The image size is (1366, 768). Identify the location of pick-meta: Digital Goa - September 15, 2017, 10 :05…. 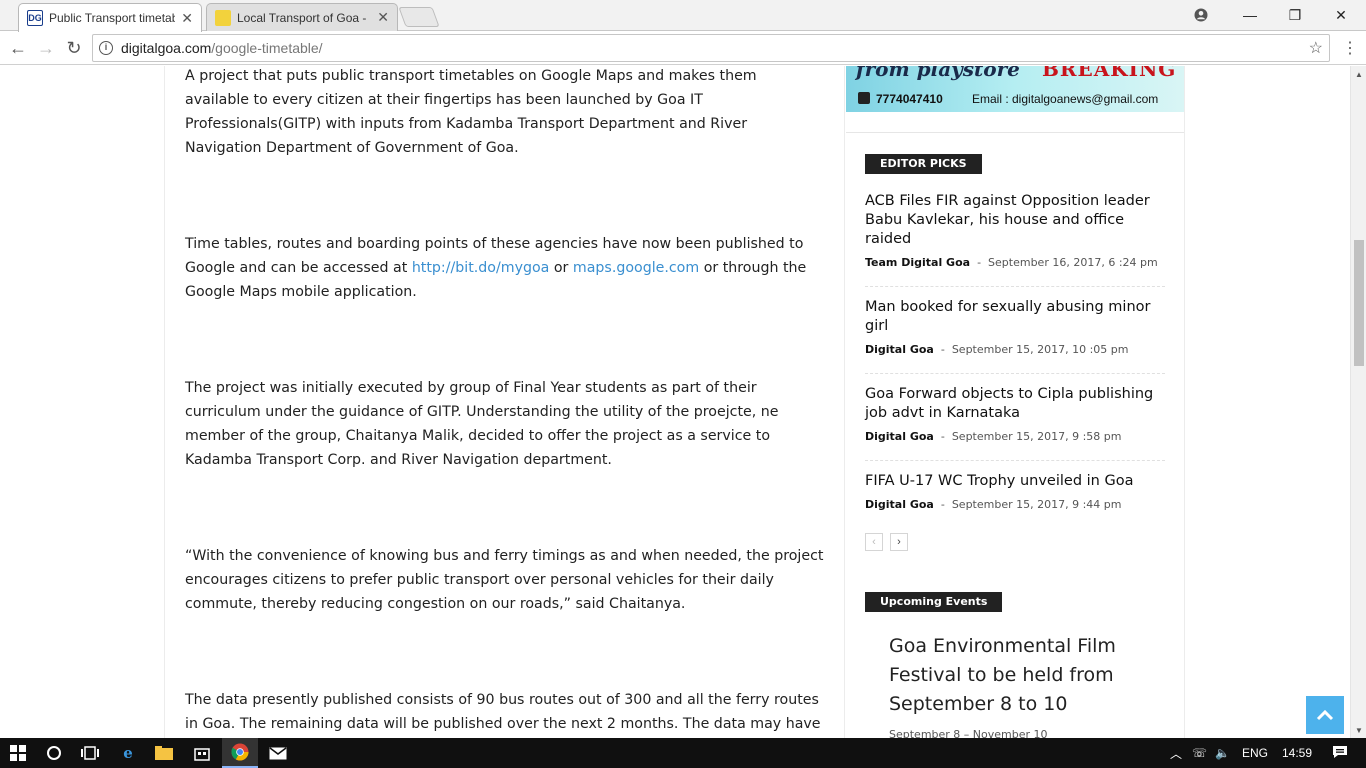
(1015, 349).